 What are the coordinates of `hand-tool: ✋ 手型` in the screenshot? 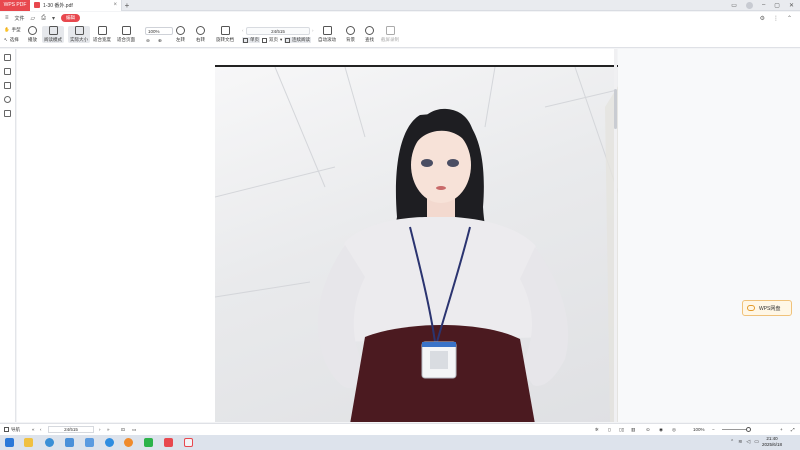 It's located at (12, 30).